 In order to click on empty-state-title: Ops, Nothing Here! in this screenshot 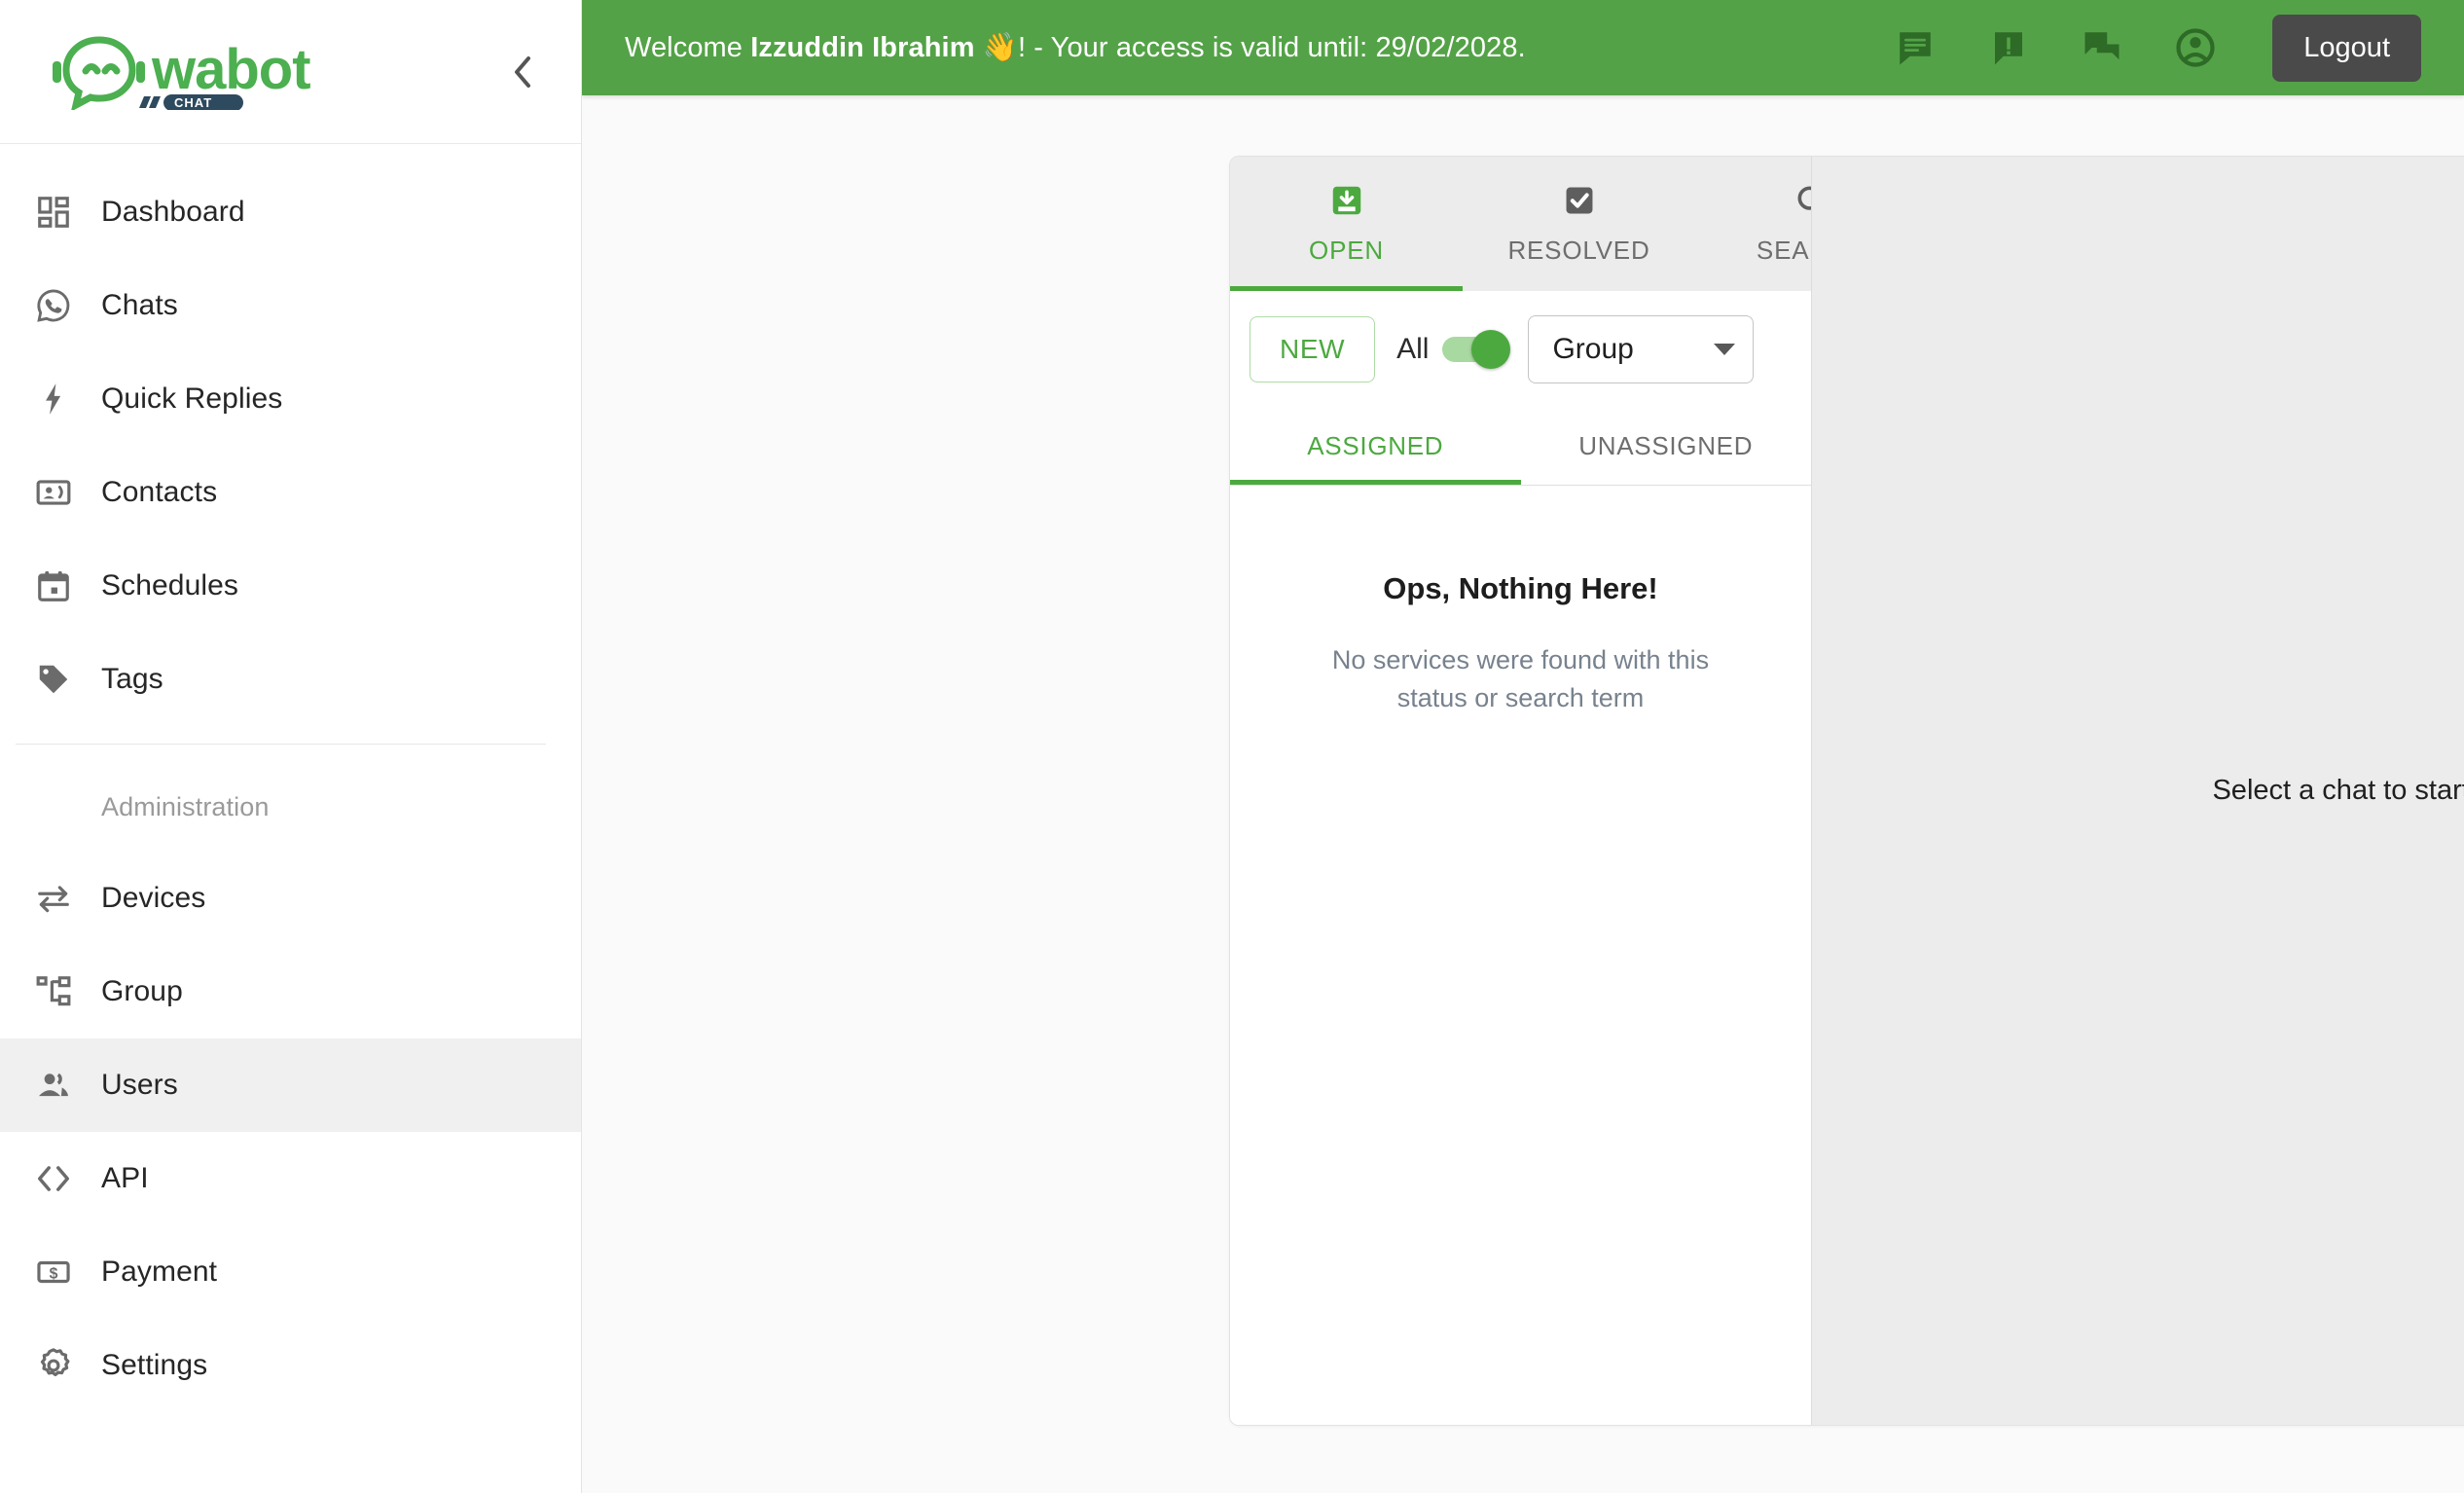, I will do `click(1520, 588)`.